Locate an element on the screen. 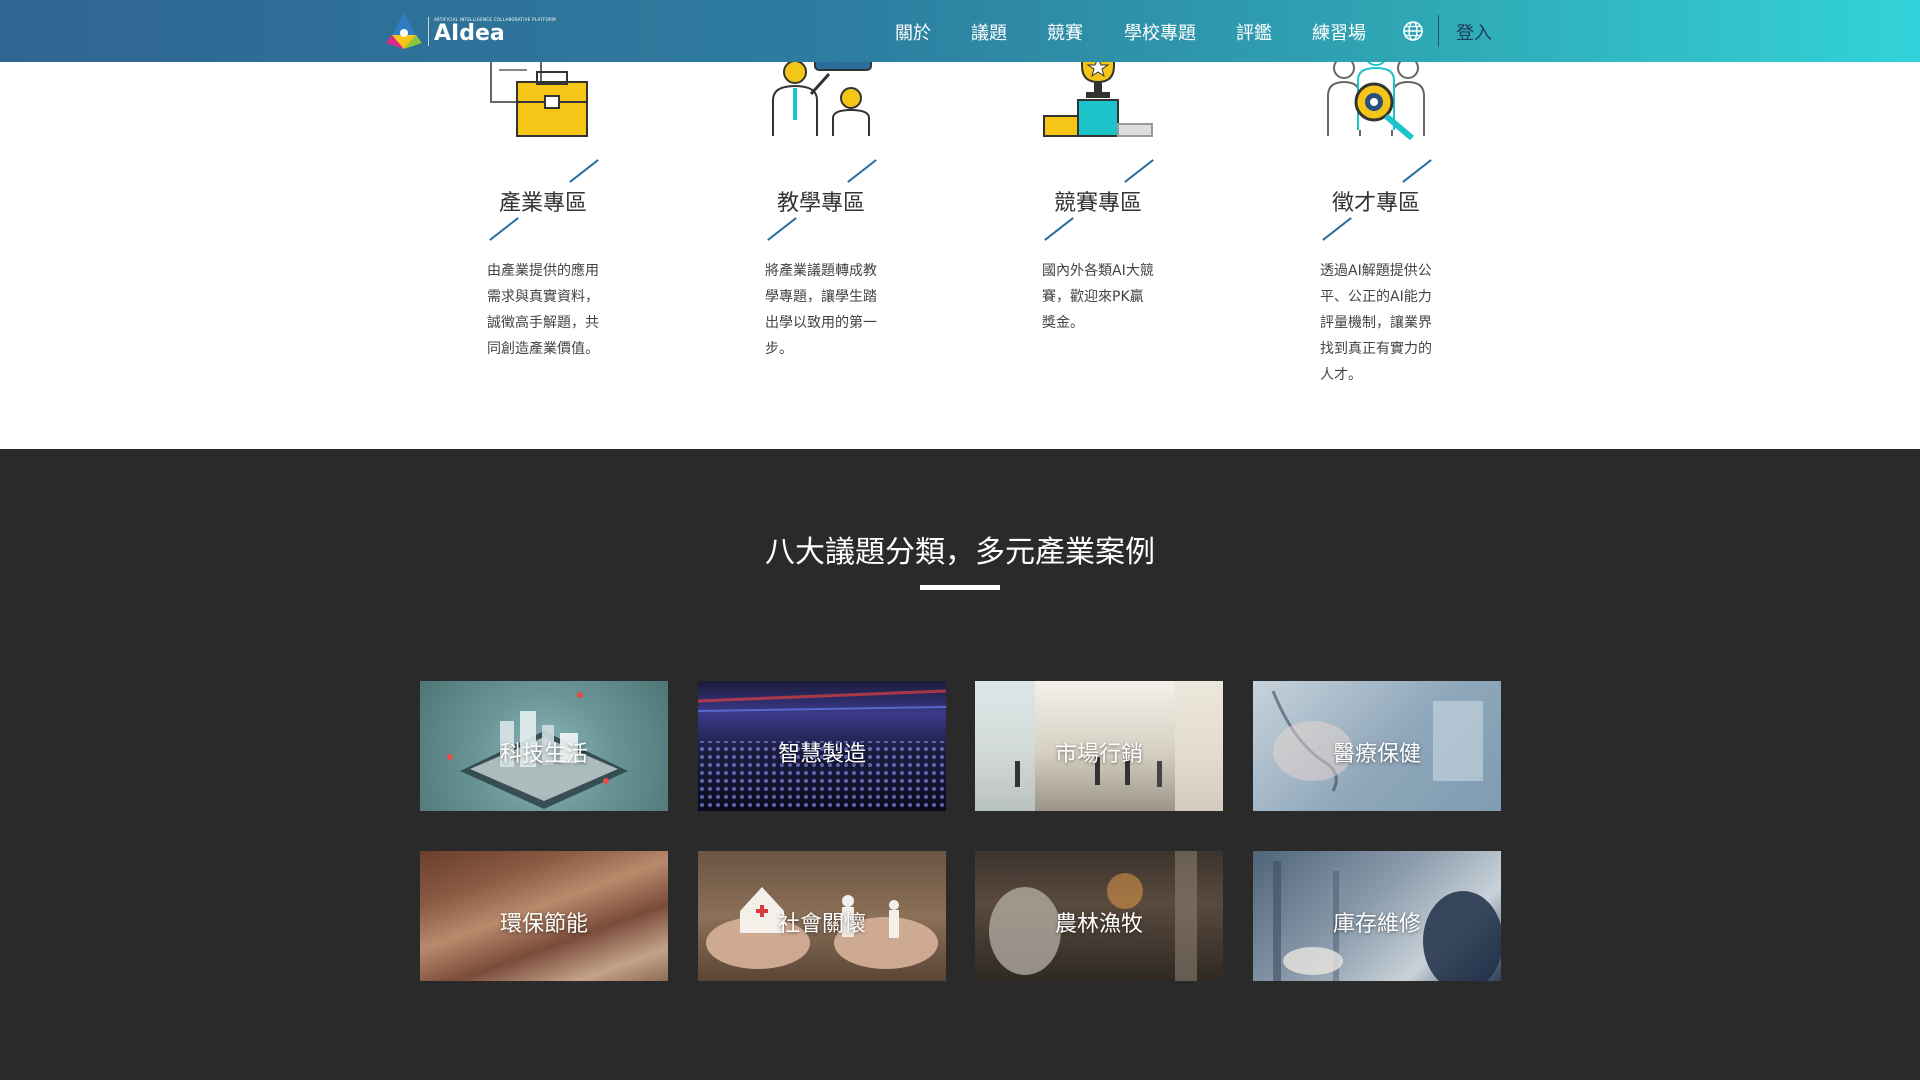 The height and width of the screenshot is (1080, 1920). logo-brand-name: AIdea is located at coordinates (469, 33).